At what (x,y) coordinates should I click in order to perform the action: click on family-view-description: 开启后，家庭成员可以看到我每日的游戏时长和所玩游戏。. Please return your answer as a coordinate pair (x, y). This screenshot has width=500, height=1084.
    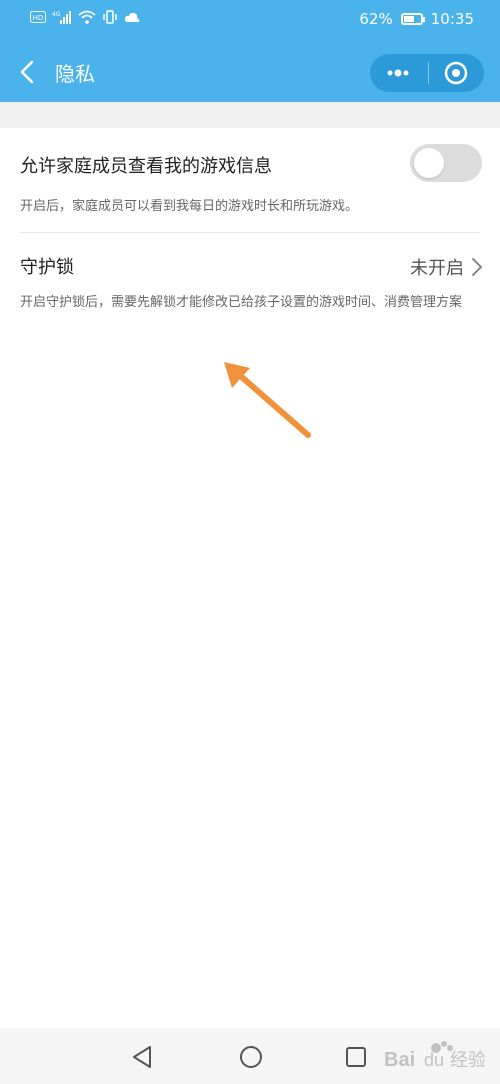
    Looking at the image, I should click on (189, 206).